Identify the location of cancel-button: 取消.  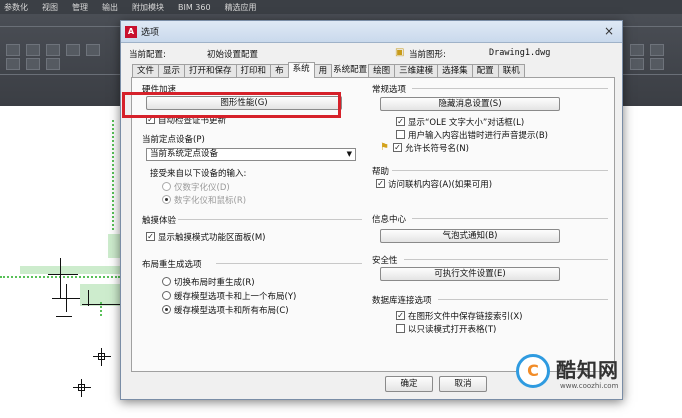
(463, 384).